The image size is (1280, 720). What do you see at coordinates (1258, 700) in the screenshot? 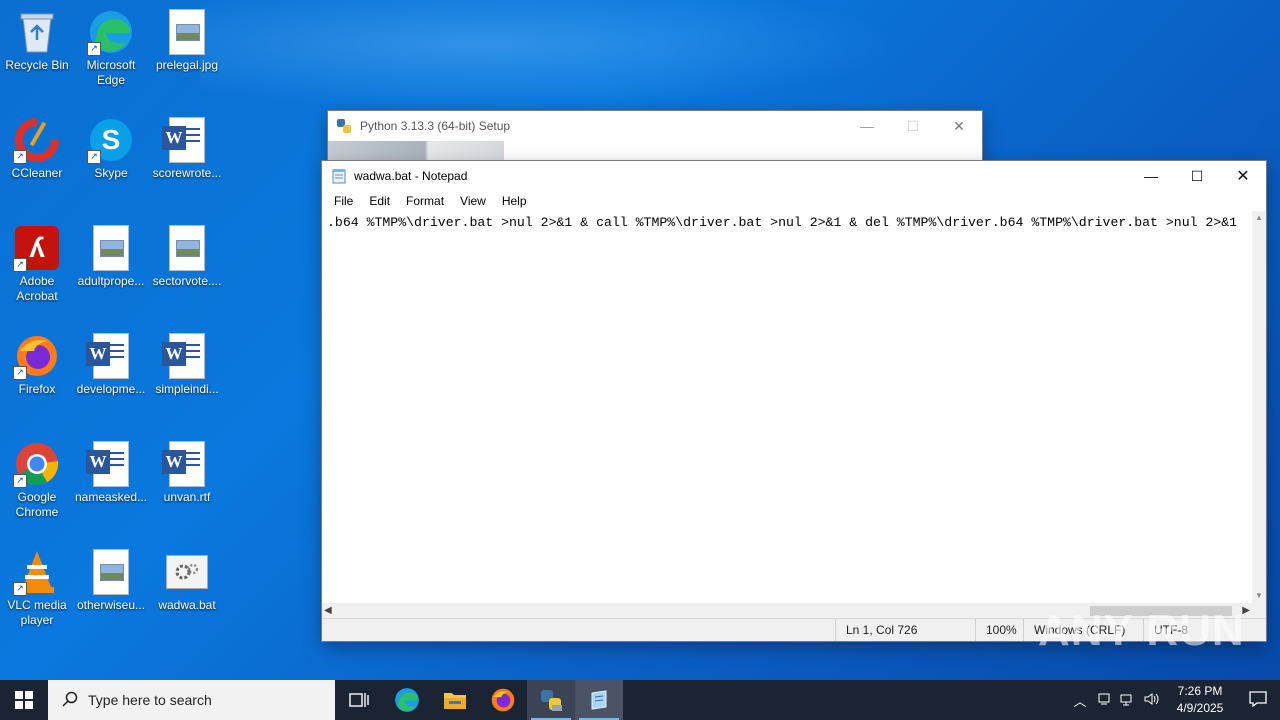
I see `notifications-icon` at bounding box center [1258, 700].